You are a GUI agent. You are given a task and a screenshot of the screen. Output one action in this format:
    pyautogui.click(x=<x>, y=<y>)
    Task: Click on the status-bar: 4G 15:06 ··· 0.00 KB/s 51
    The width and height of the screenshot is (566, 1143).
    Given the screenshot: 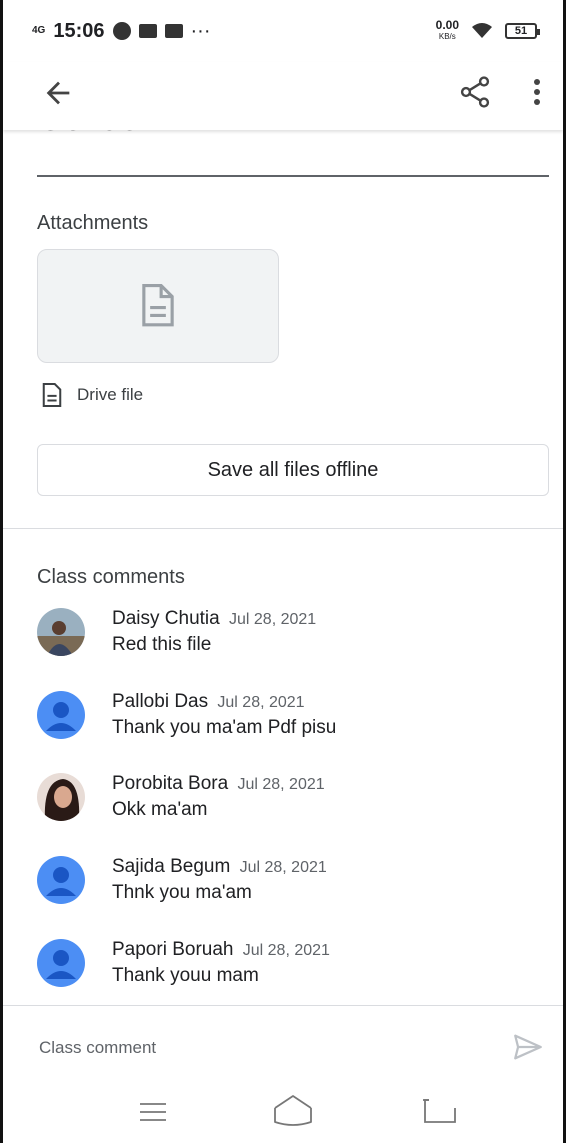 What is the action you would take?
    pyautogui.click(x=283, y=31)
    